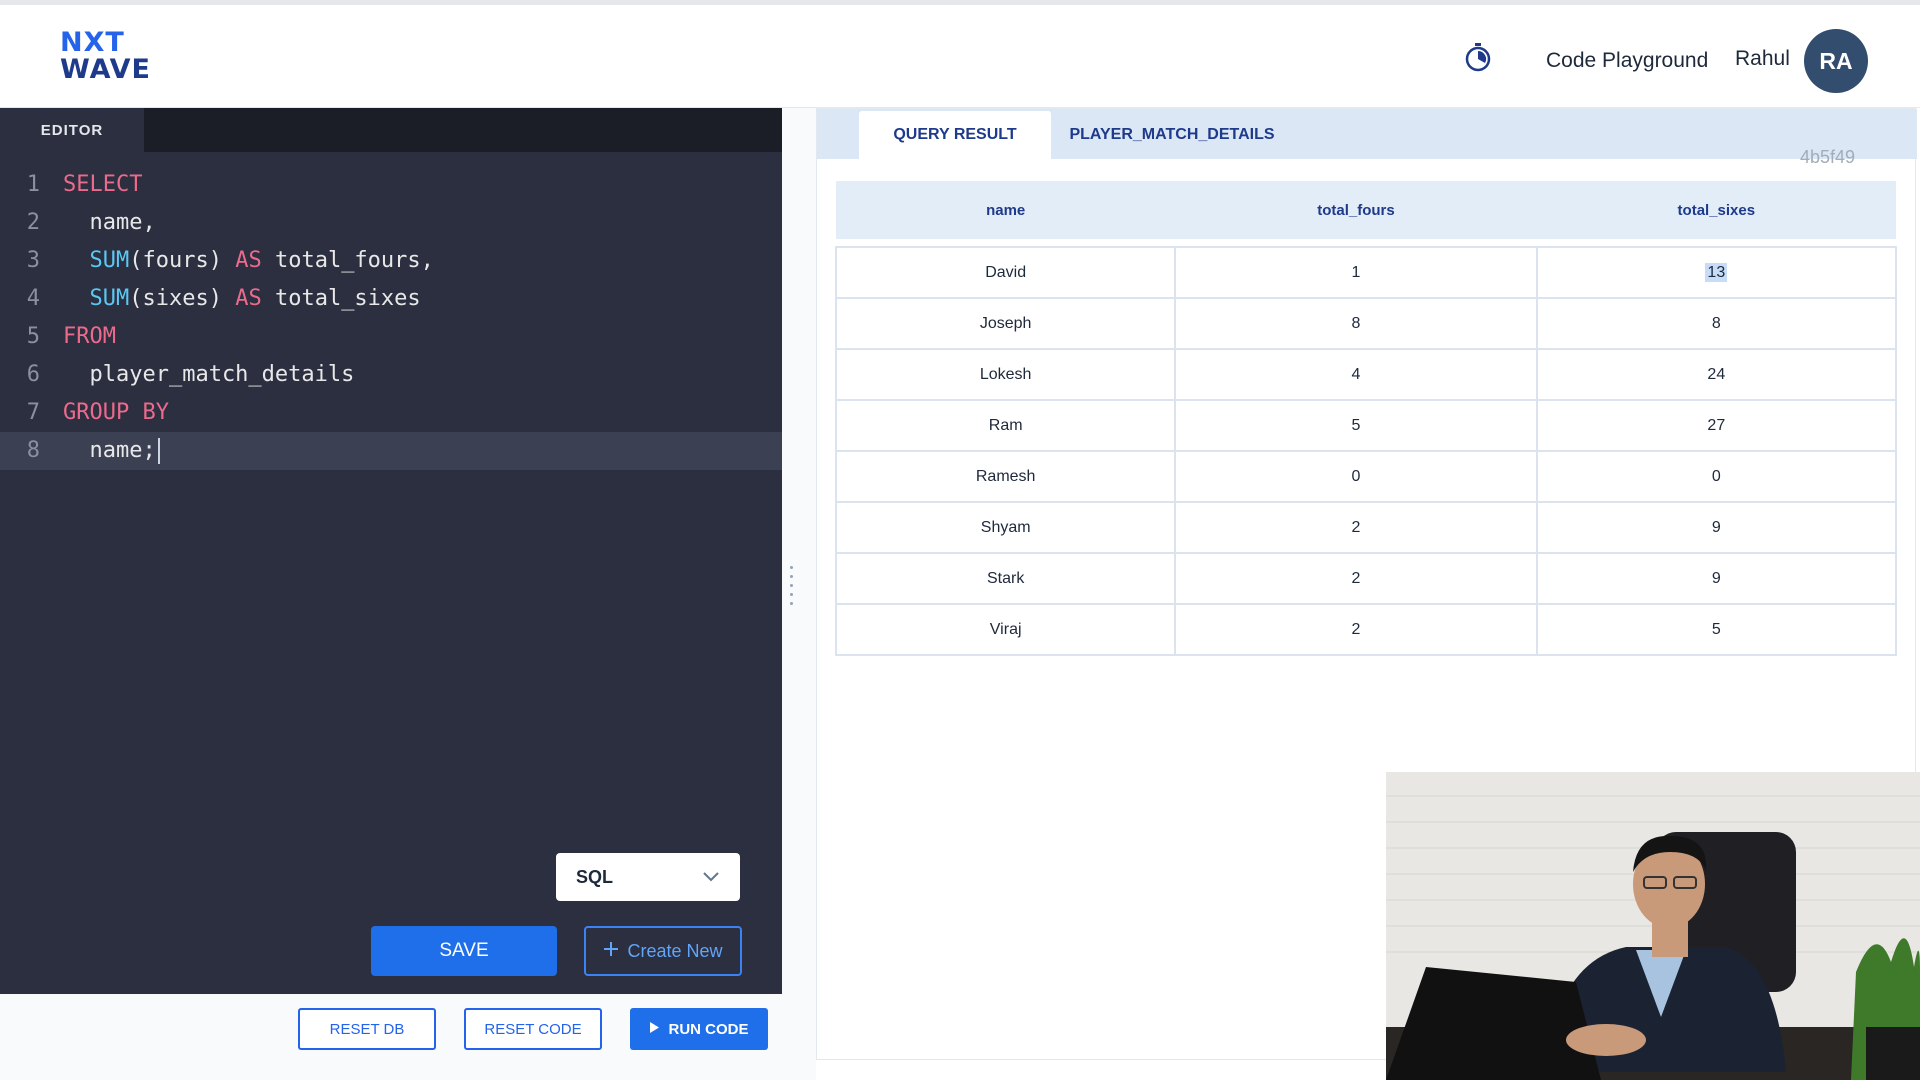 This screenshot has width=1920, height=1080. I want to click on code-line: 8 name;, so click(391, 451).